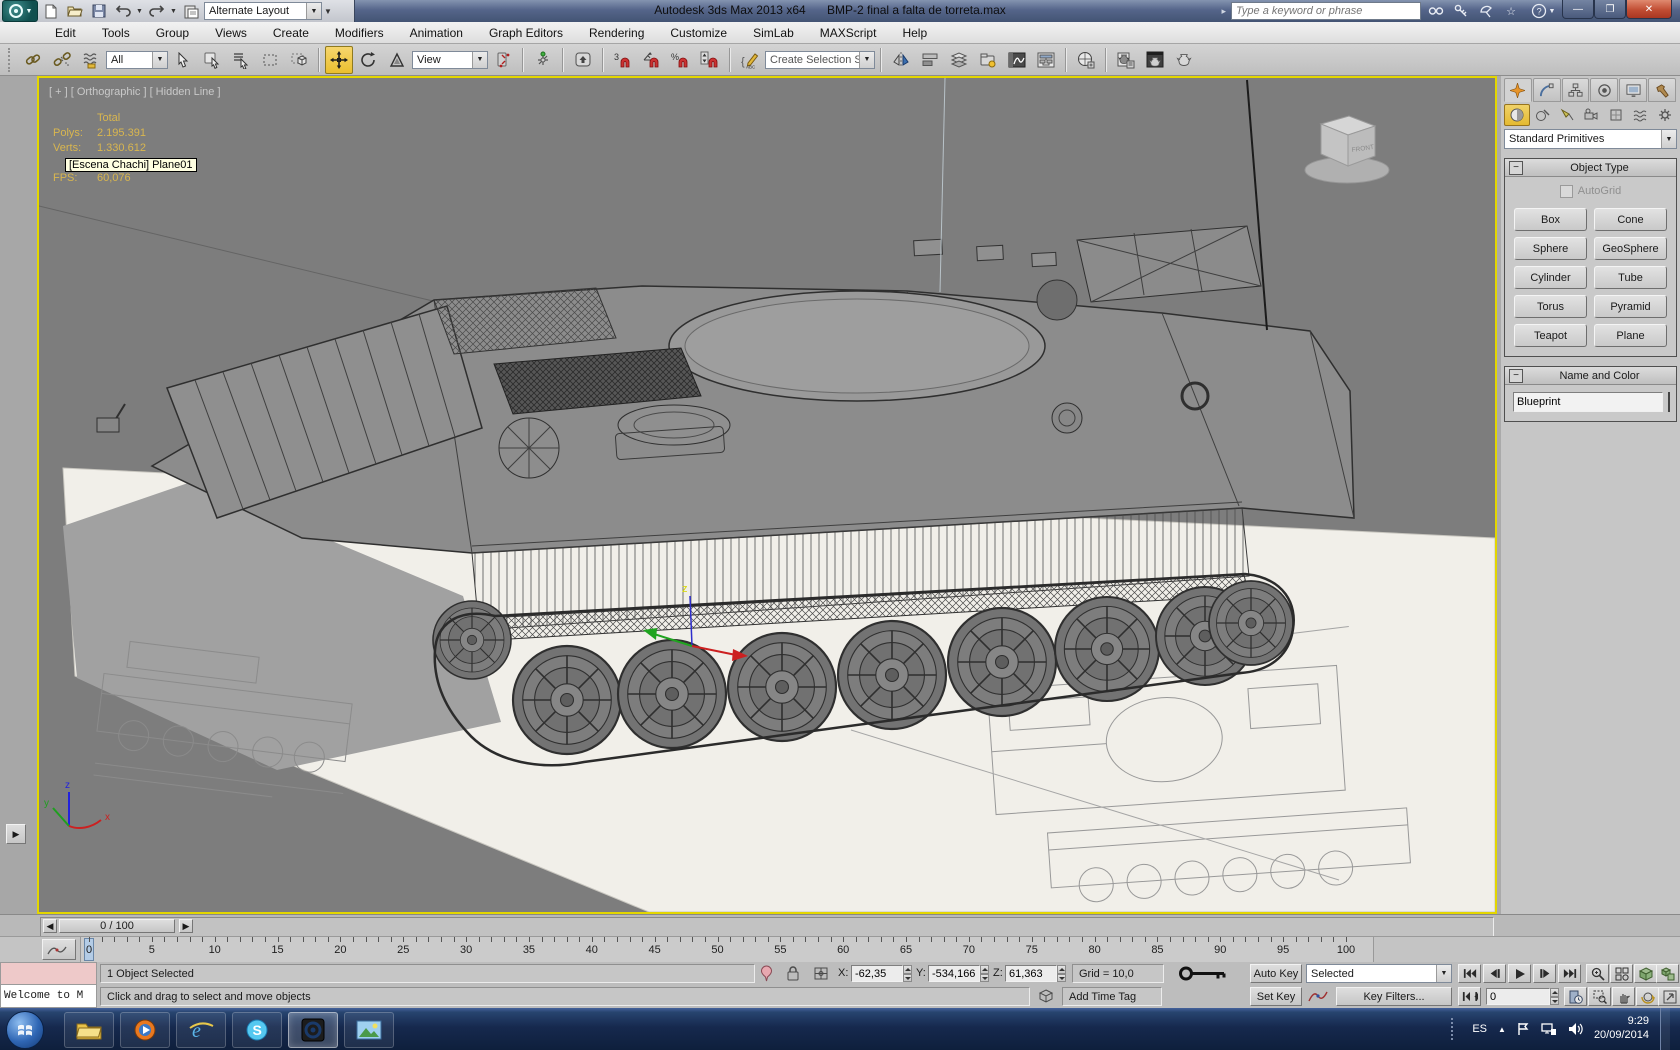 This screenshot has height=1050, width=1680. I want to click on category-geometry, so click(1517, 115).